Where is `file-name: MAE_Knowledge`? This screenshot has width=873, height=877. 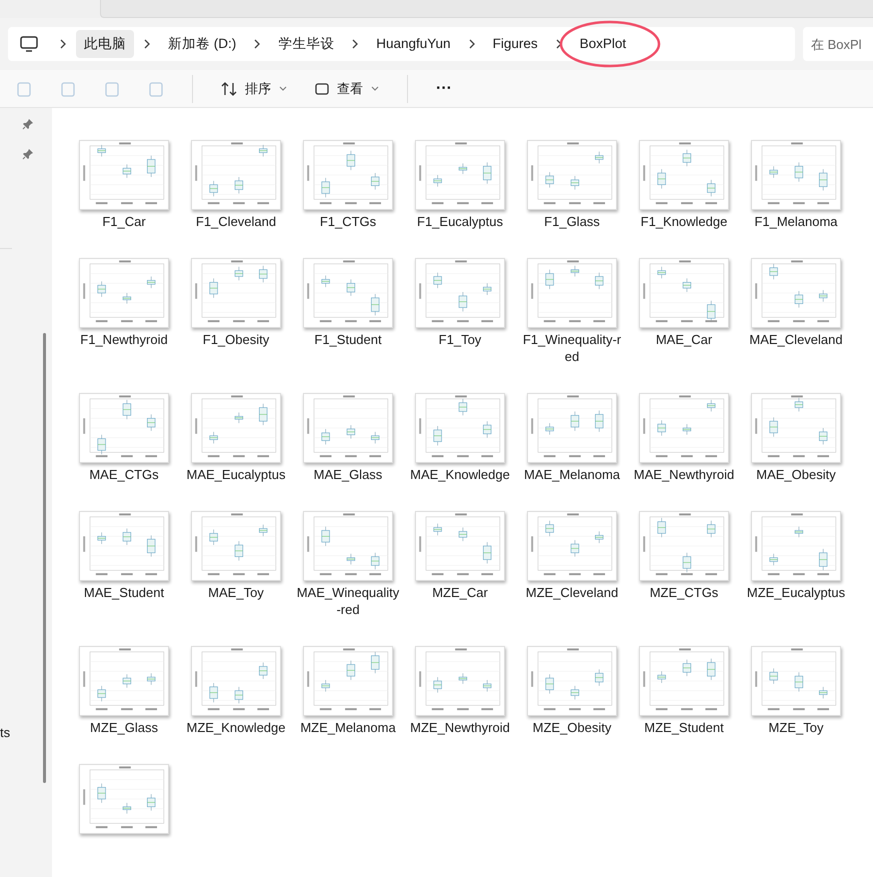 file-name: MAE_Knowledge is located at coordinates (460, 474).